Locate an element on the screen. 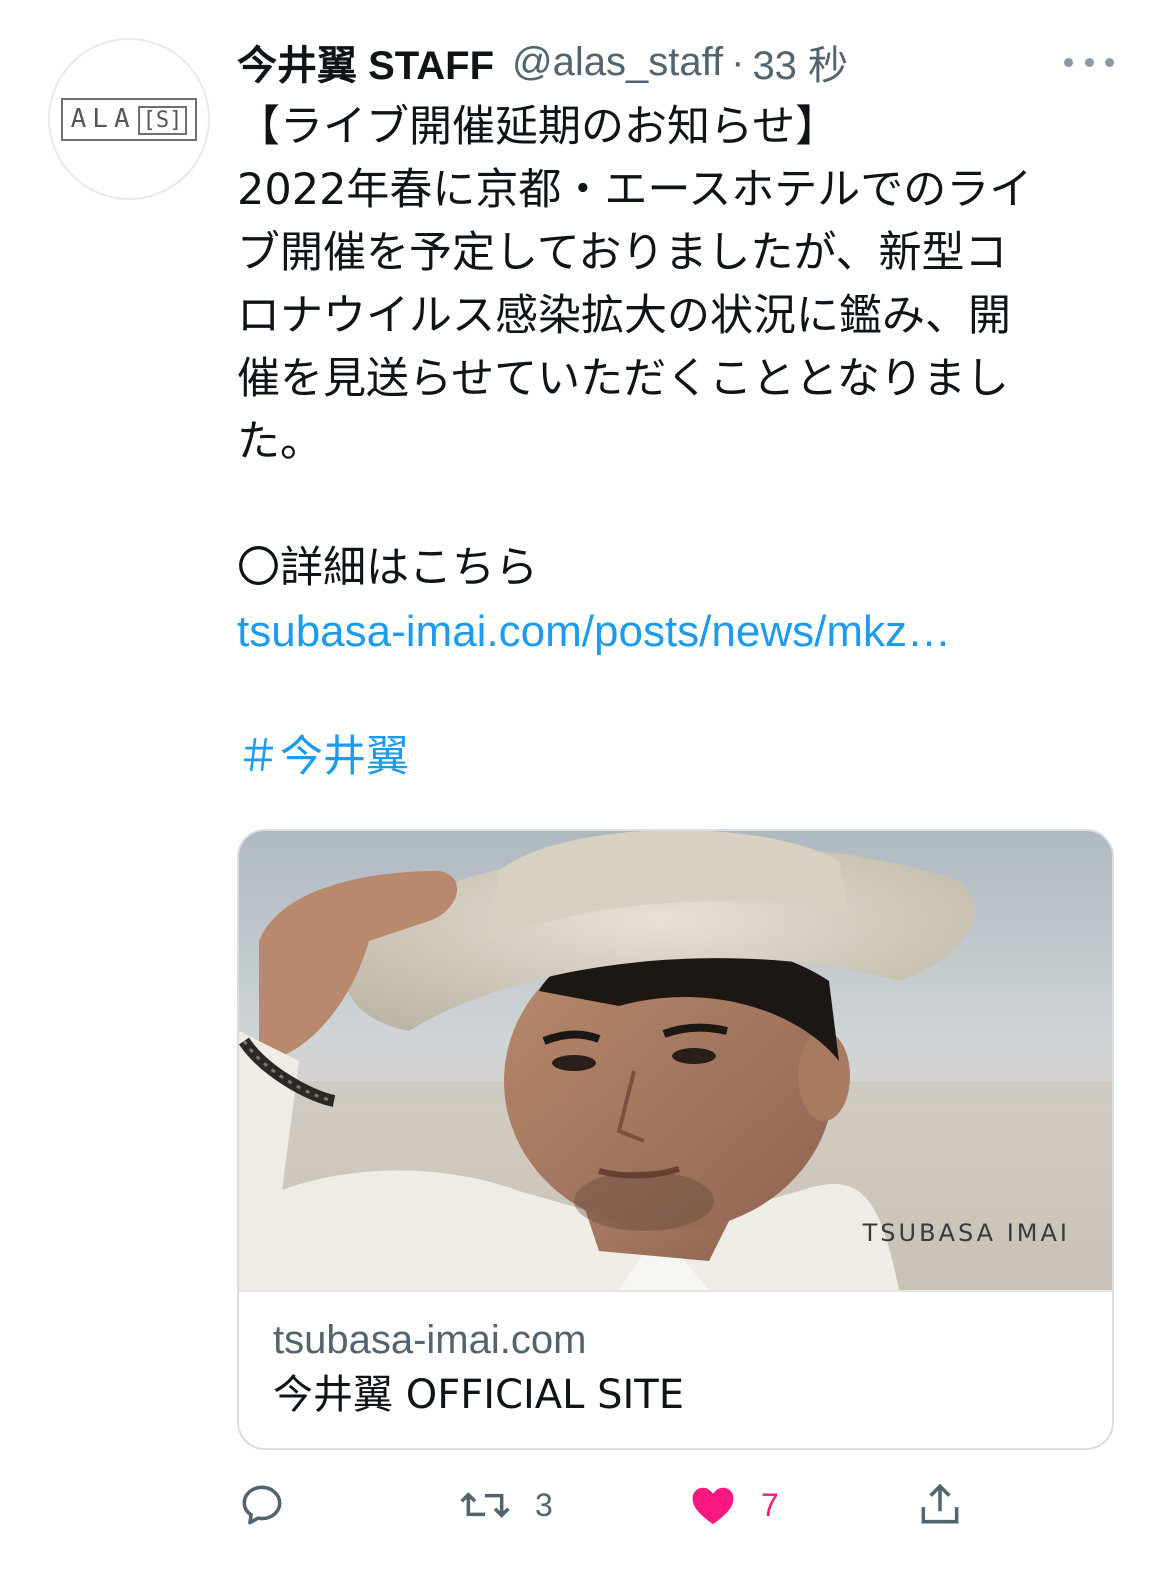 The image size is (1170, 1577). reply-button is located at coordinates (273, 1505).